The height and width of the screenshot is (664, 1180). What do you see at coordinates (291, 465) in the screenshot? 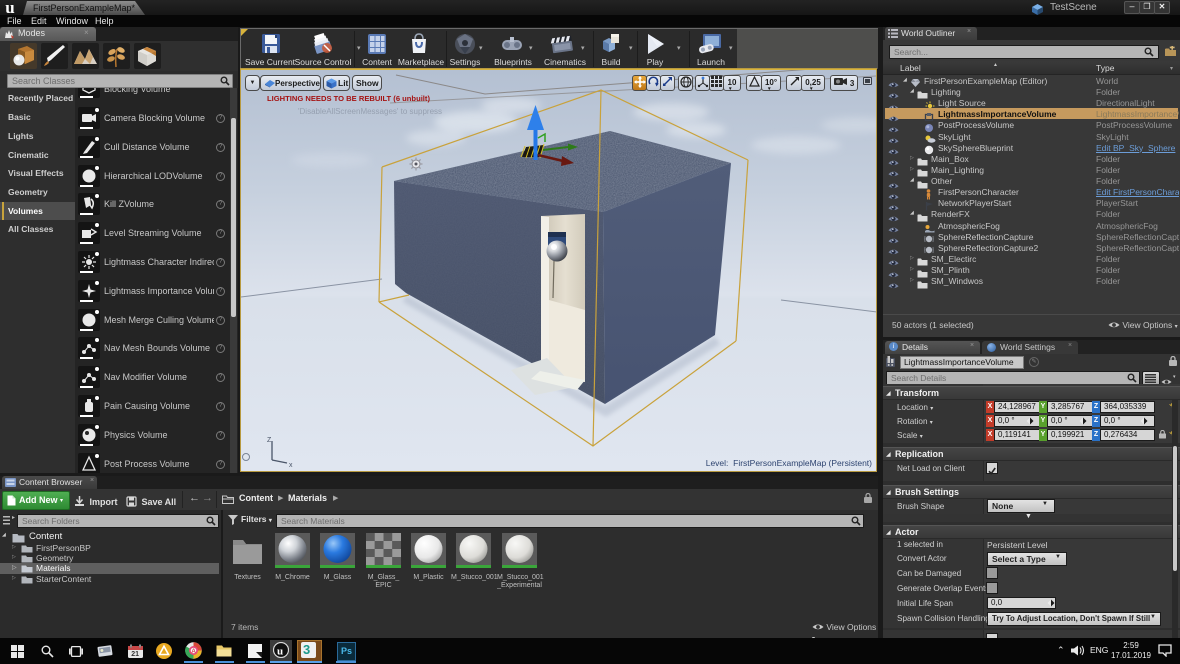
I see `svg-text: x` at bounding box center [291, 465].